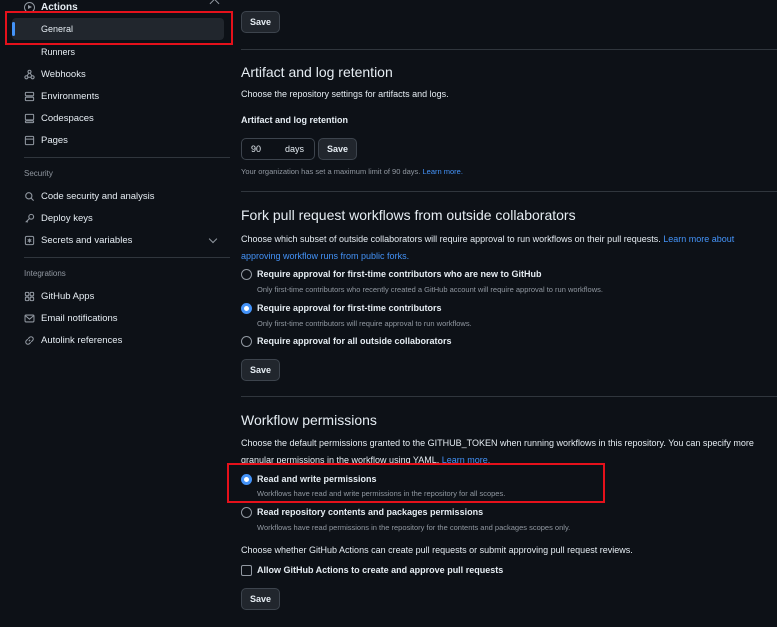 The height and width of the screenshot is (627, 777). What do you see at coordinates (38, 173) in the screenshot?
I see `sidebar-heading-security: Security` at bounding box center [38, 173].